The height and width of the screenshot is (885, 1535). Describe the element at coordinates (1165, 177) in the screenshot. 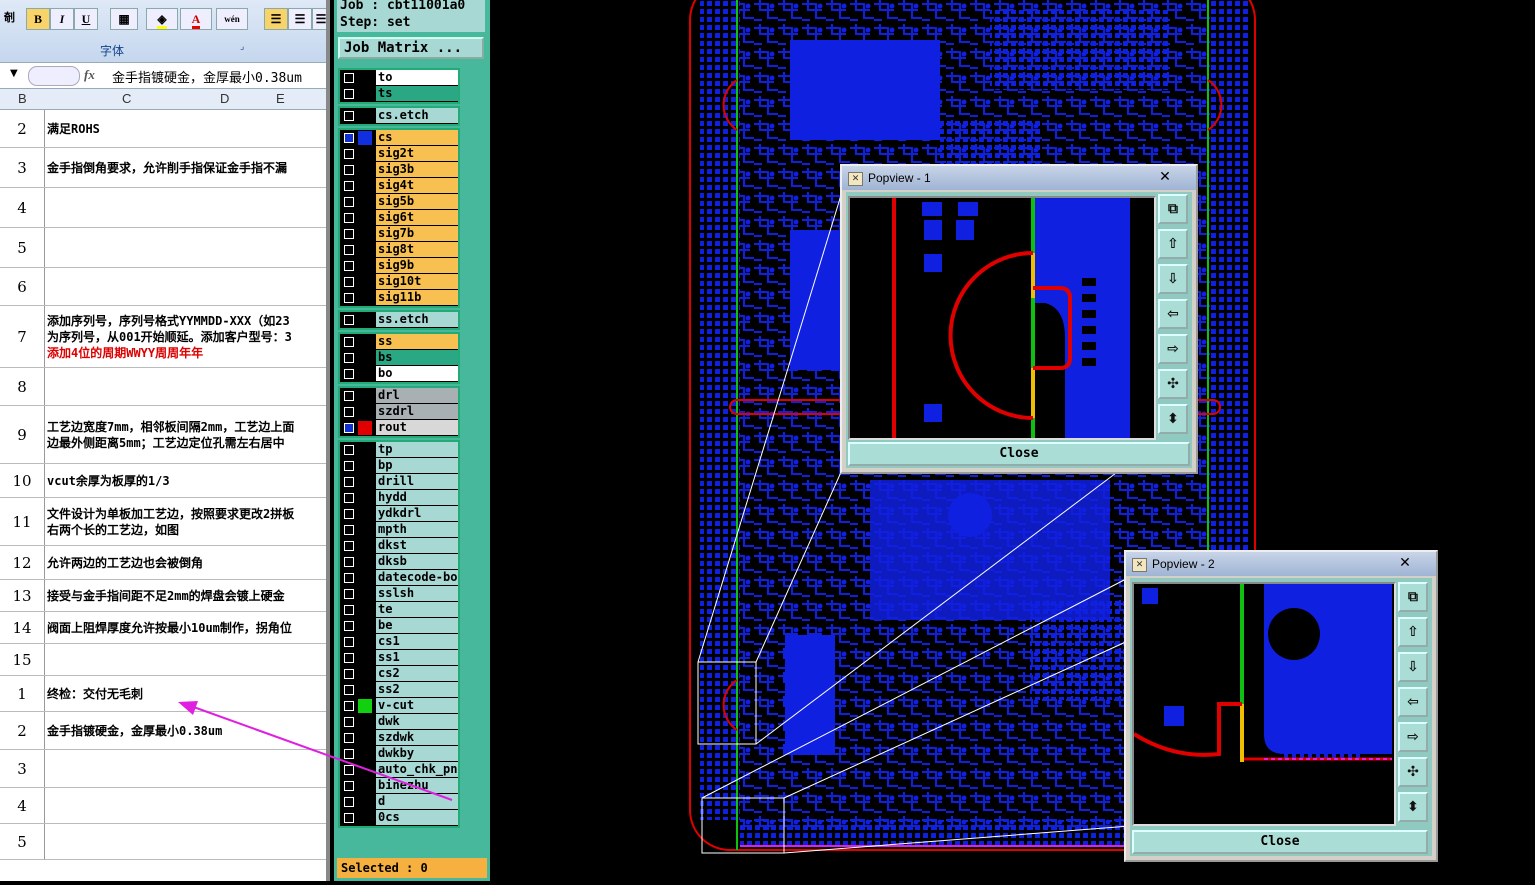

I see `popview-1-close-x-button: ✕` at that location.